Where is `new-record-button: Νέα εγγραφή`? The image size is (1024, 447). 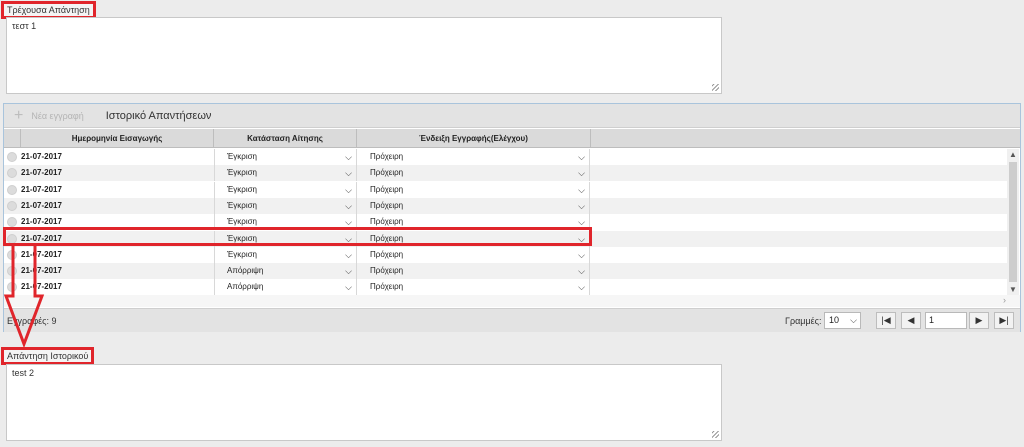 new-record-button: Νέα εγγραφή is located at coordinates (57, 116).